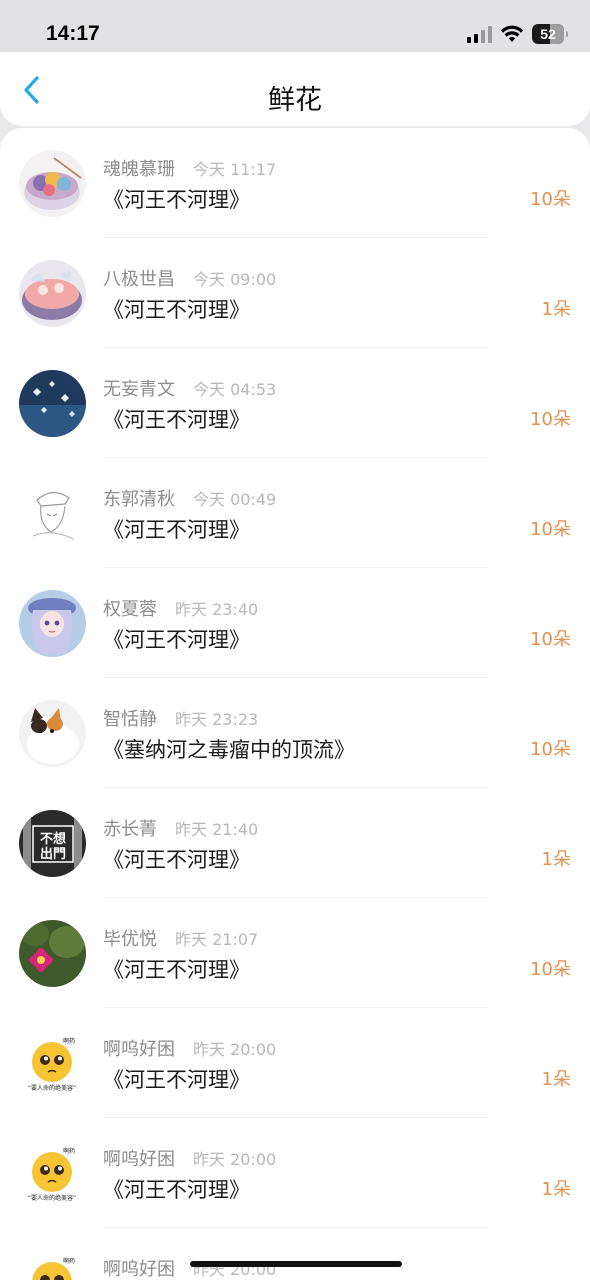  I want to click on avatar: 不想 出門, so click(52, 843).